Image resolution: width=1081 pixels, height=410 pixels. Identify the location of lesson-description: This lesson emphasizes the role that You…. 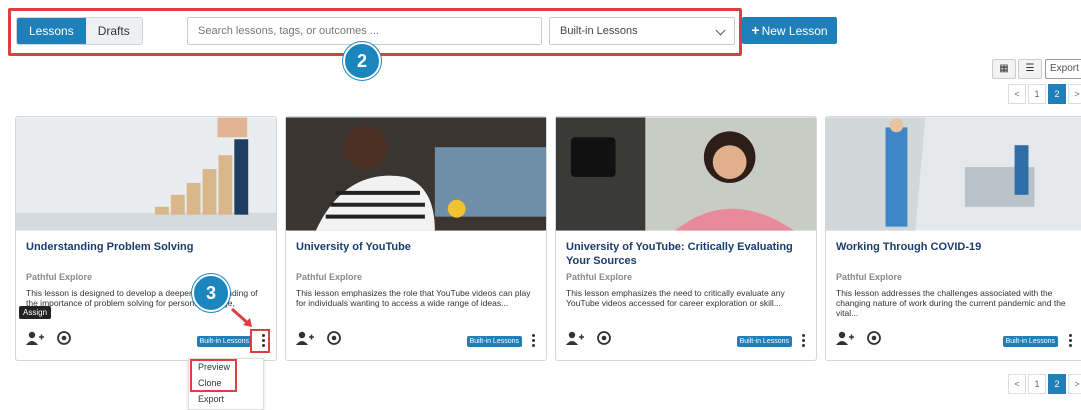
(413, 298).